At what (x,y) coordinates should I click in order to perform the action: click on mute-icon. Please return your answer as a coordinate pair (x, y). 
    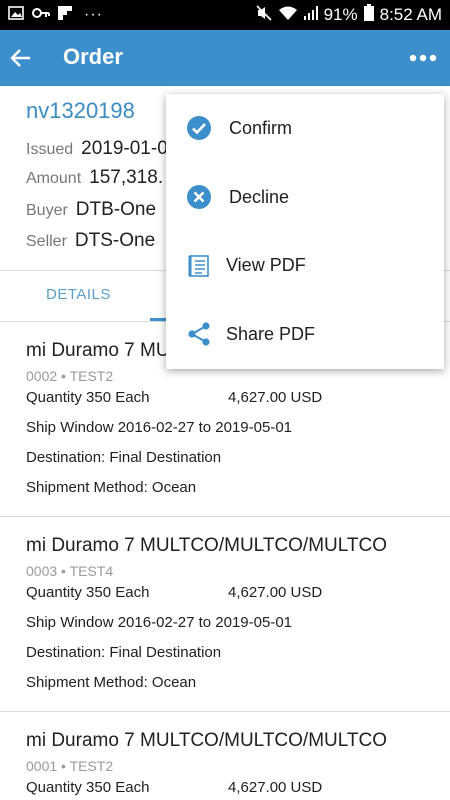
    Looking at the image, I should click on (264, 15).